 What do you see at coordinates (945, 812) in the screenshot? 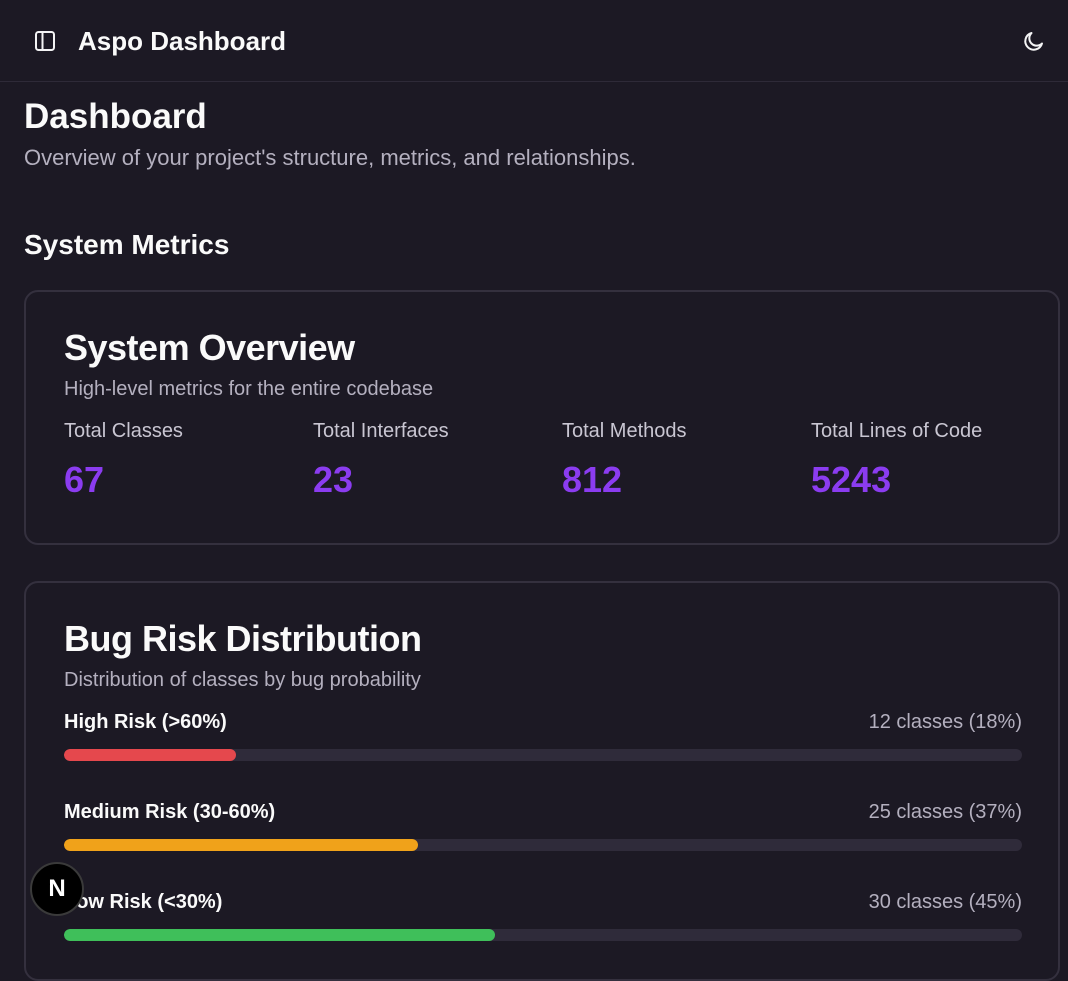
I see `risk-count: 25 classes (37%)` at bounding box center [945, 812].